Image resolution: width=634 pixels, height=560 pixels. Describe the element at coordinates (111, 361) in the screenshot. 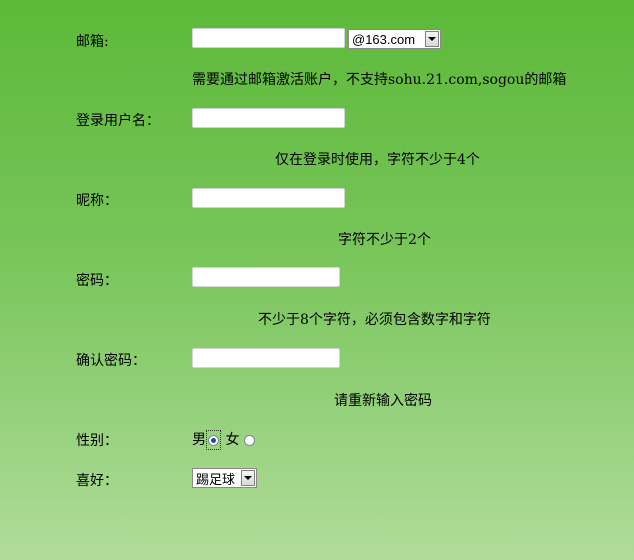

I see `confirm-password-label: 确认密码：` at that location.